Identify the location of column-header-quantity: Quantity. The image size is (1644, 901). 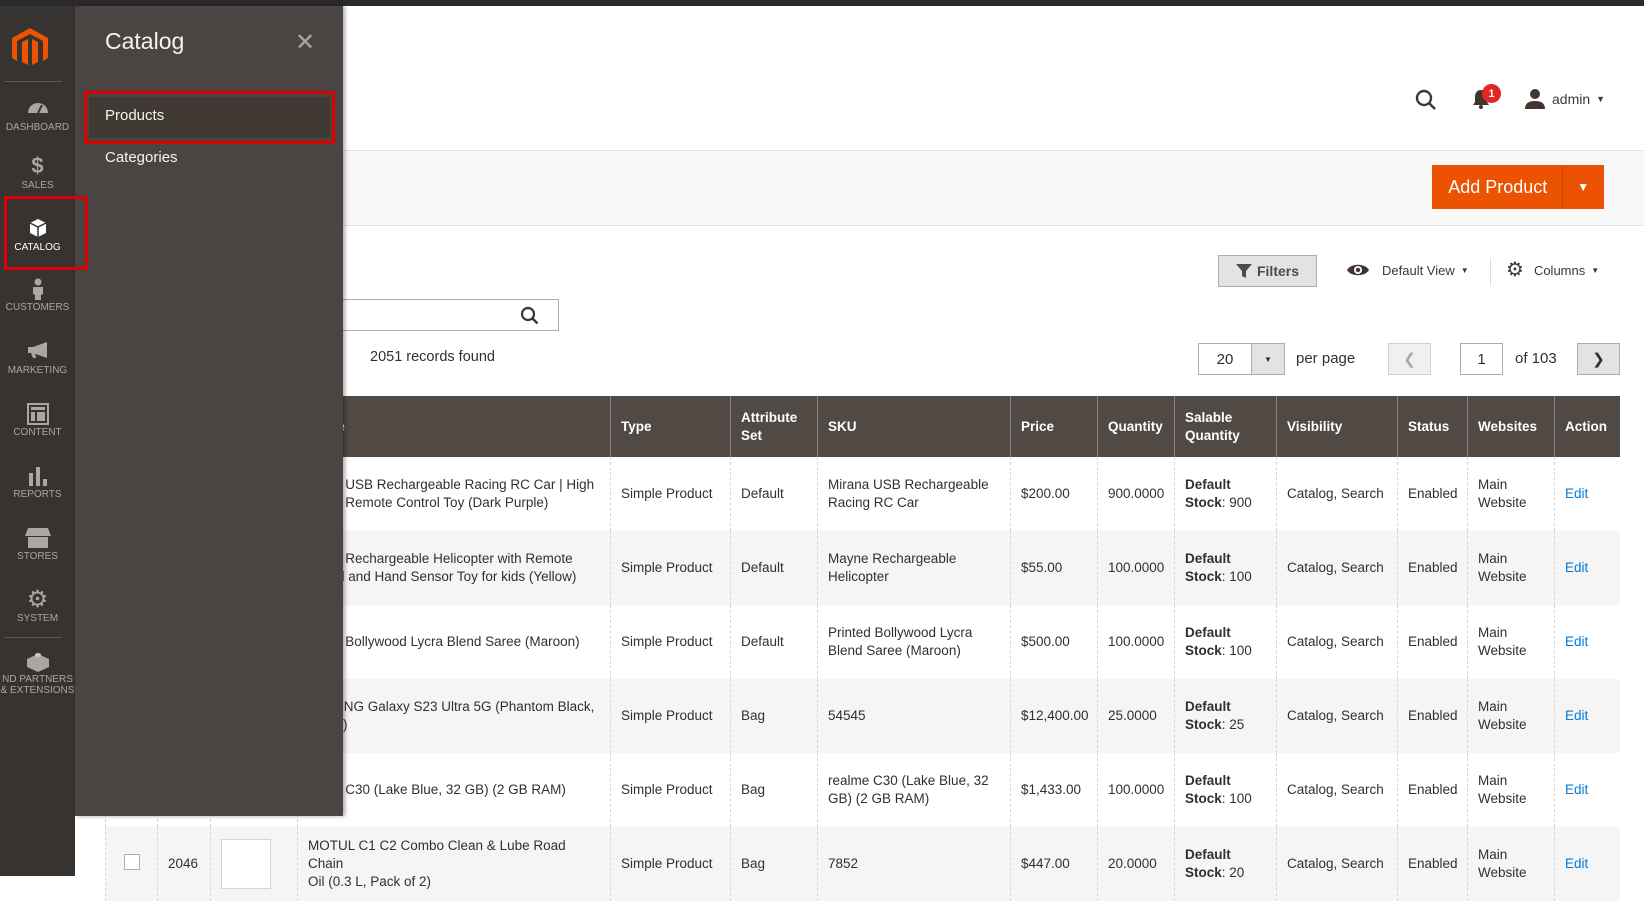
(1136, 426).